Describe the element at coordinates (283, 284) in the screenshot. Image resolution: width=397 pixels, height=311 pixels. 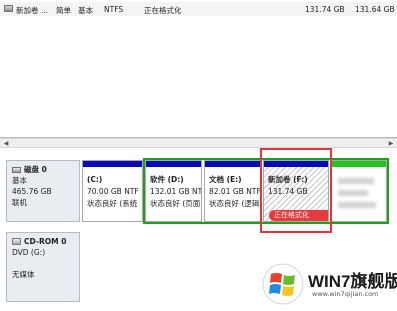
I see `windows-logo-icon` at that location.